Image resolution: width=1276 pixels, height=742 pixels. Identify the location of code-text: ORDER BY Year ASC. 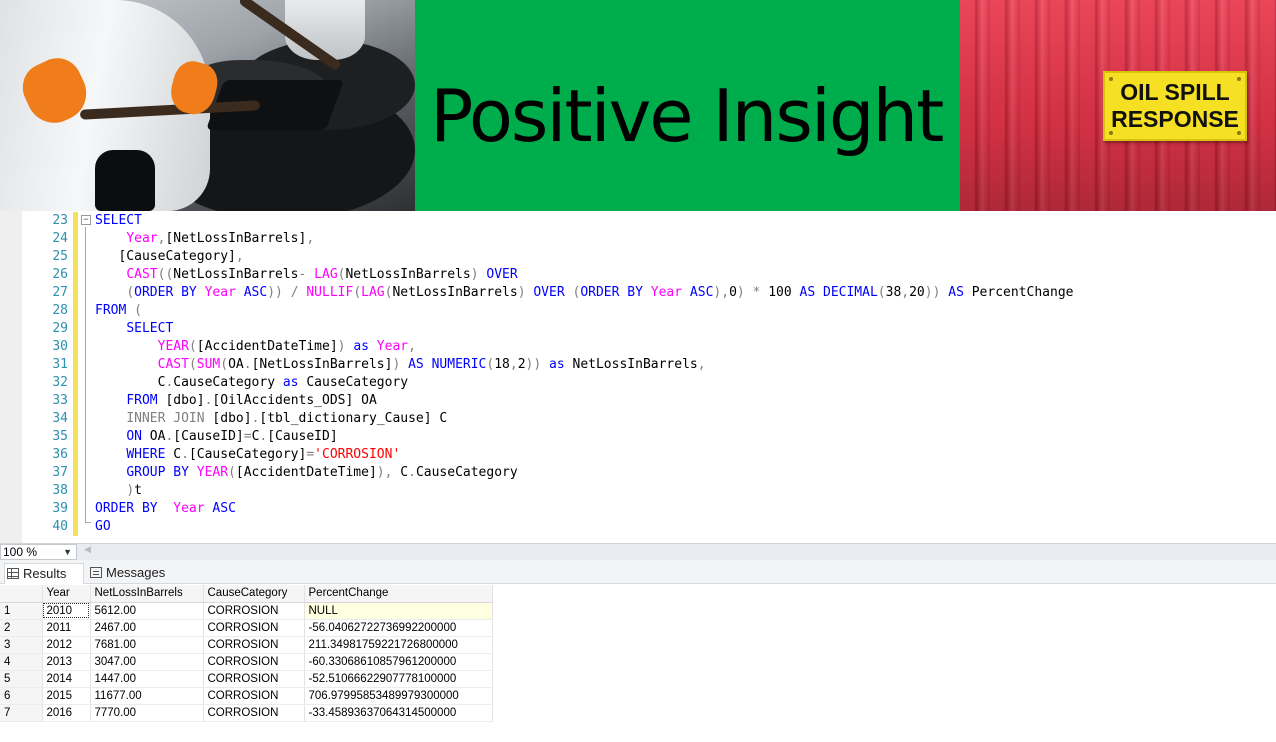
(165, 508).